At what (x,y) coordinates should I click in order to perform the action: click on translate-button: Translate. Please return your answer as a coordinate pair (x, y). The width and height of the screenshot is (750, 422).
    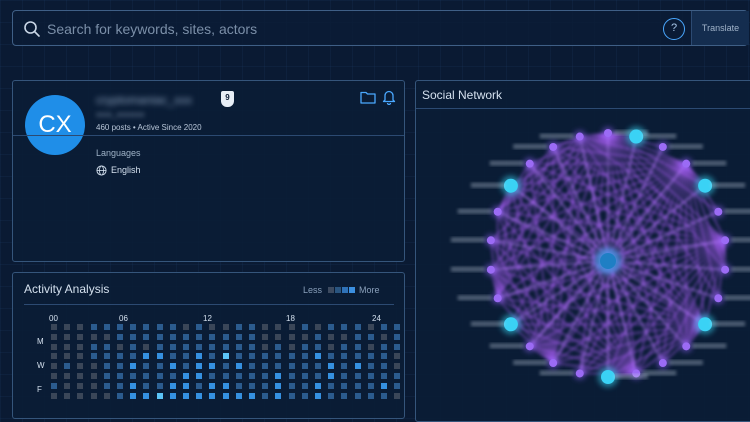
    Looking at the image, I should click on (720, 28).